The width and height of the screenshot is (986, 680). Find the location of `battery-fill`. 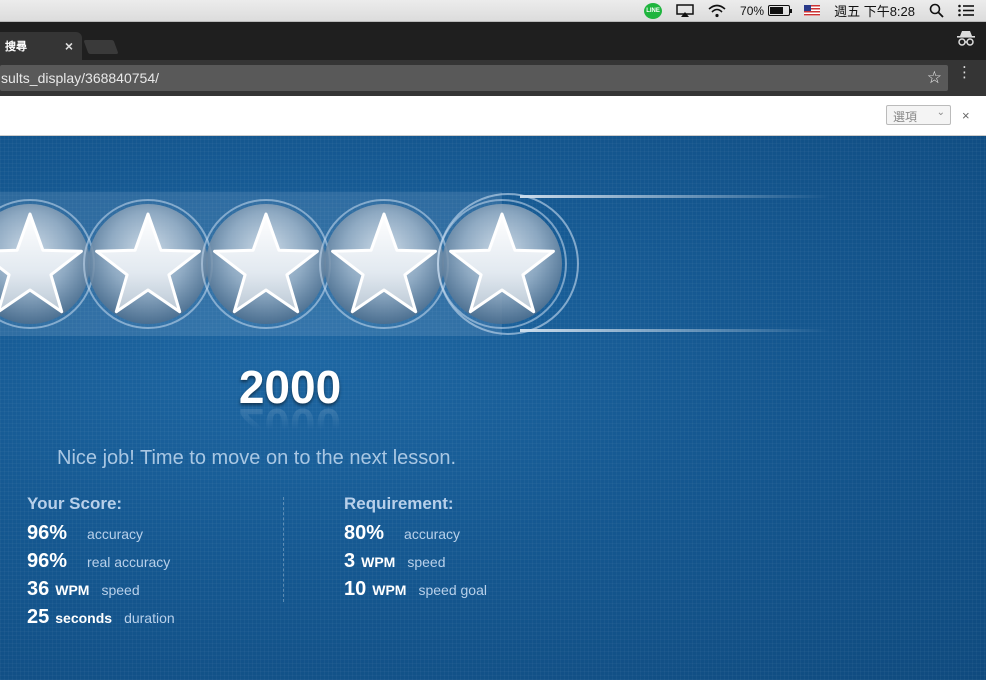

battery-fill is located at coordinates (776, 10).